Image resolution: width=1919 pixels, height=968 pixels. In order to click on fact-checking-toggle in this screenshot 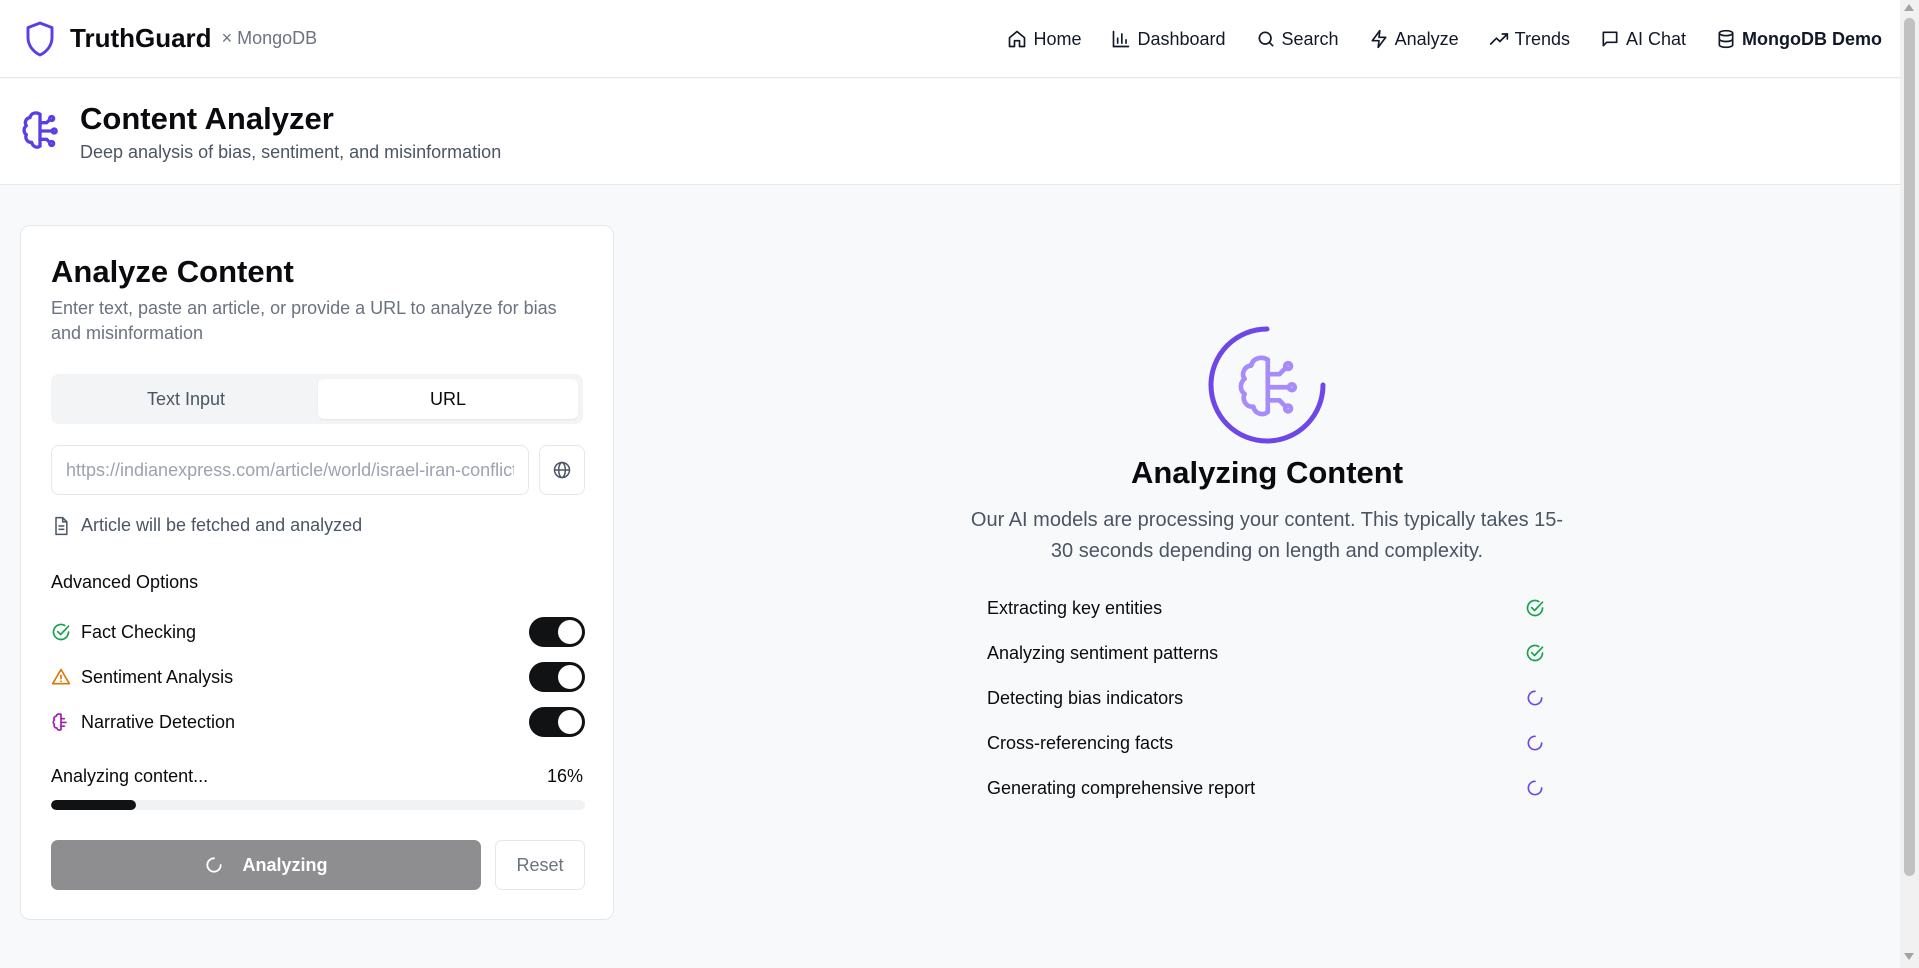, I will do `click(557, 632)`.